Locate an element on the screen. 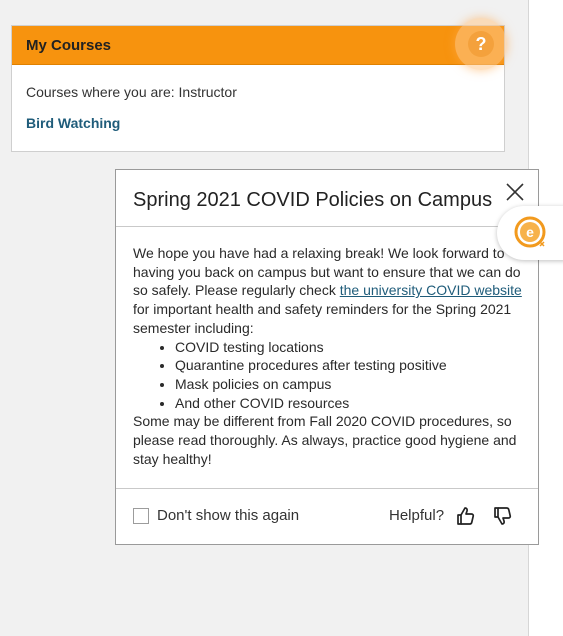 The width and height of the screenshot is (563, 636). e-badge-icon: e is located at coordinates (530, 232).